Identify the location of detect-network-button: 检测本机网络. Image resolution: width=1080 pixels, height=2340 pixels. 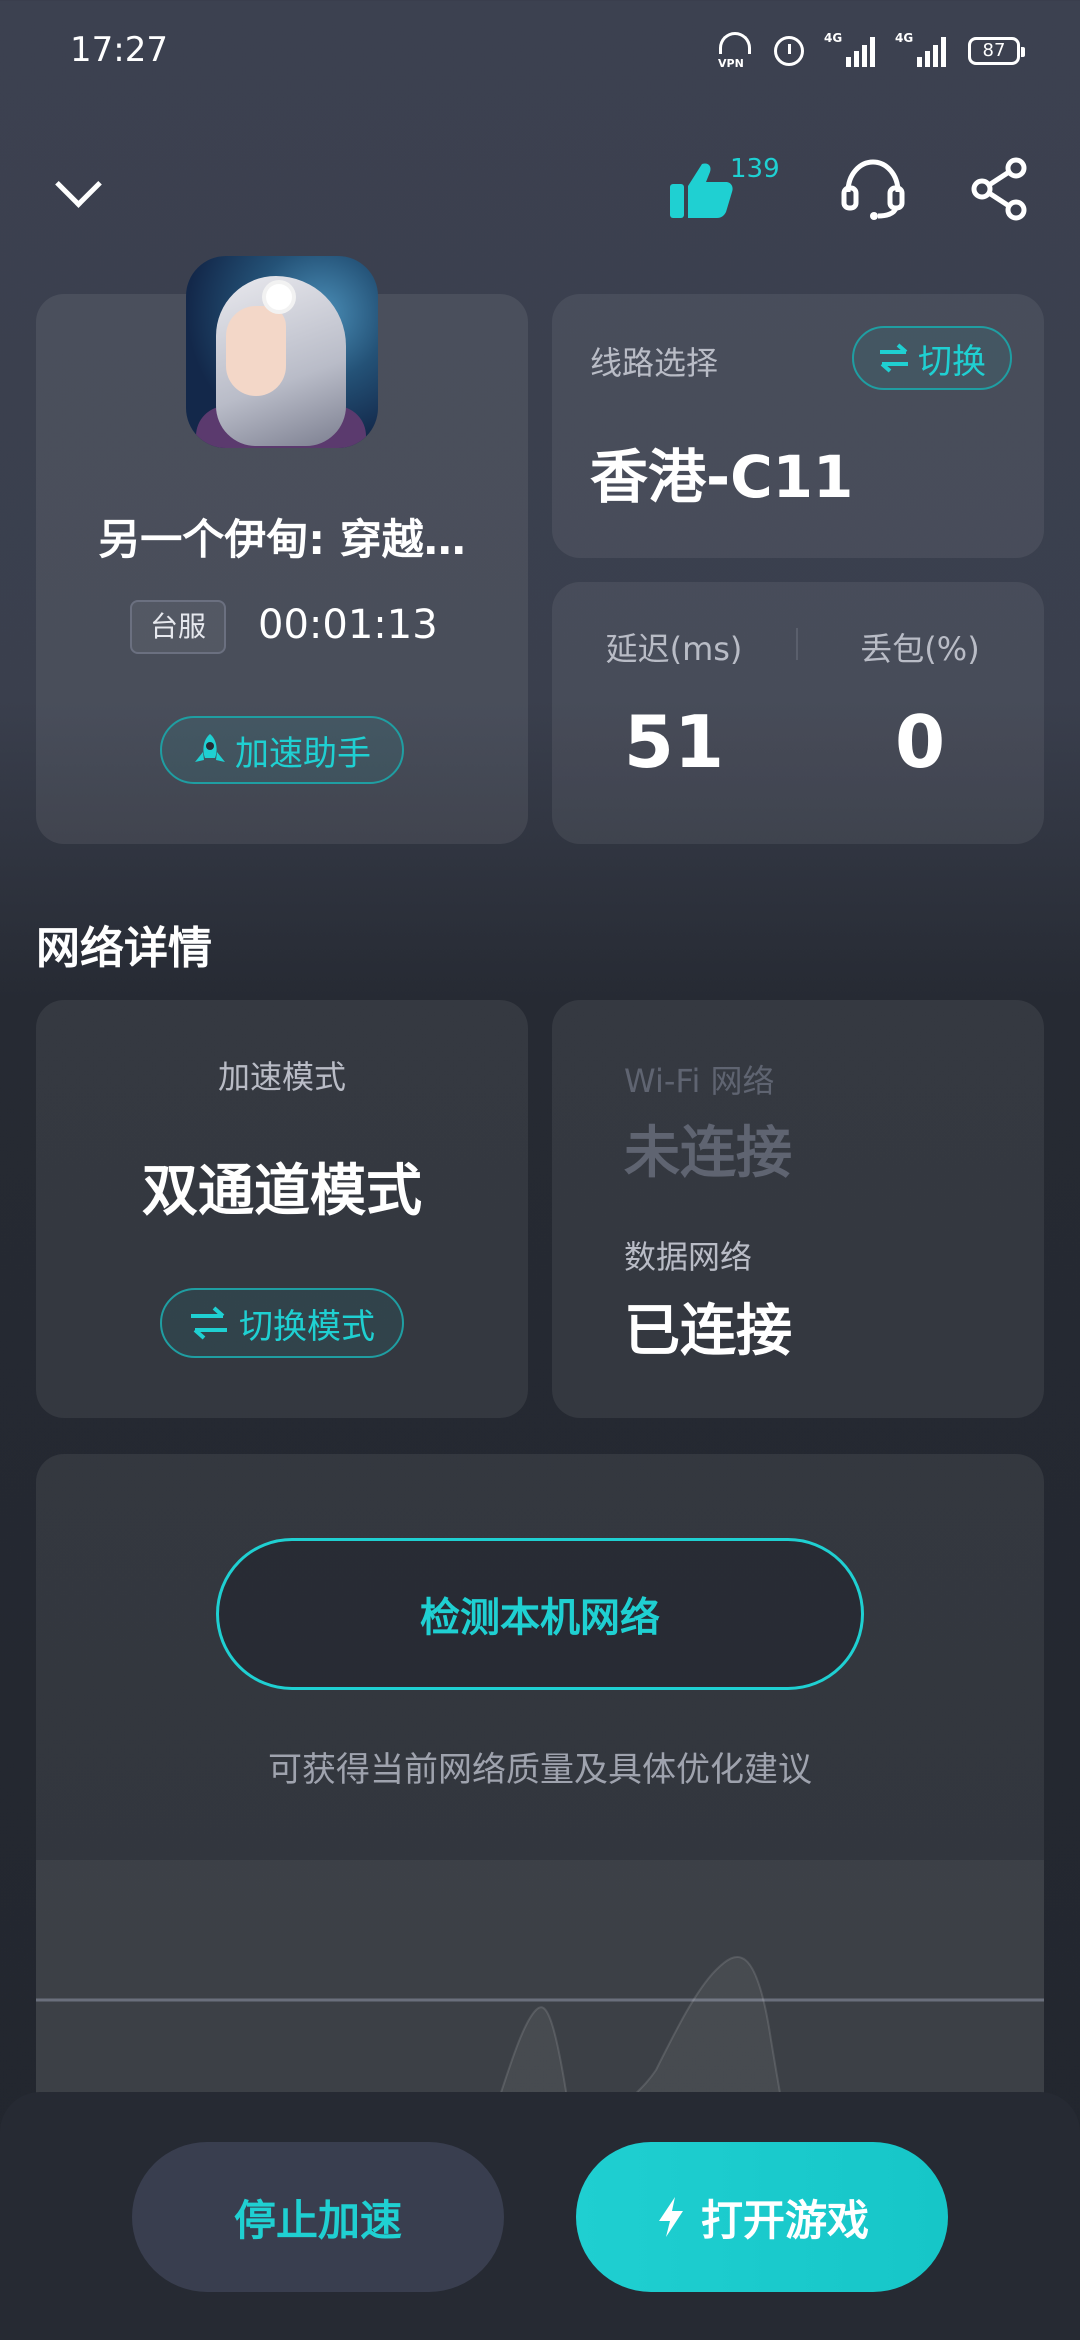
(540, 1614).